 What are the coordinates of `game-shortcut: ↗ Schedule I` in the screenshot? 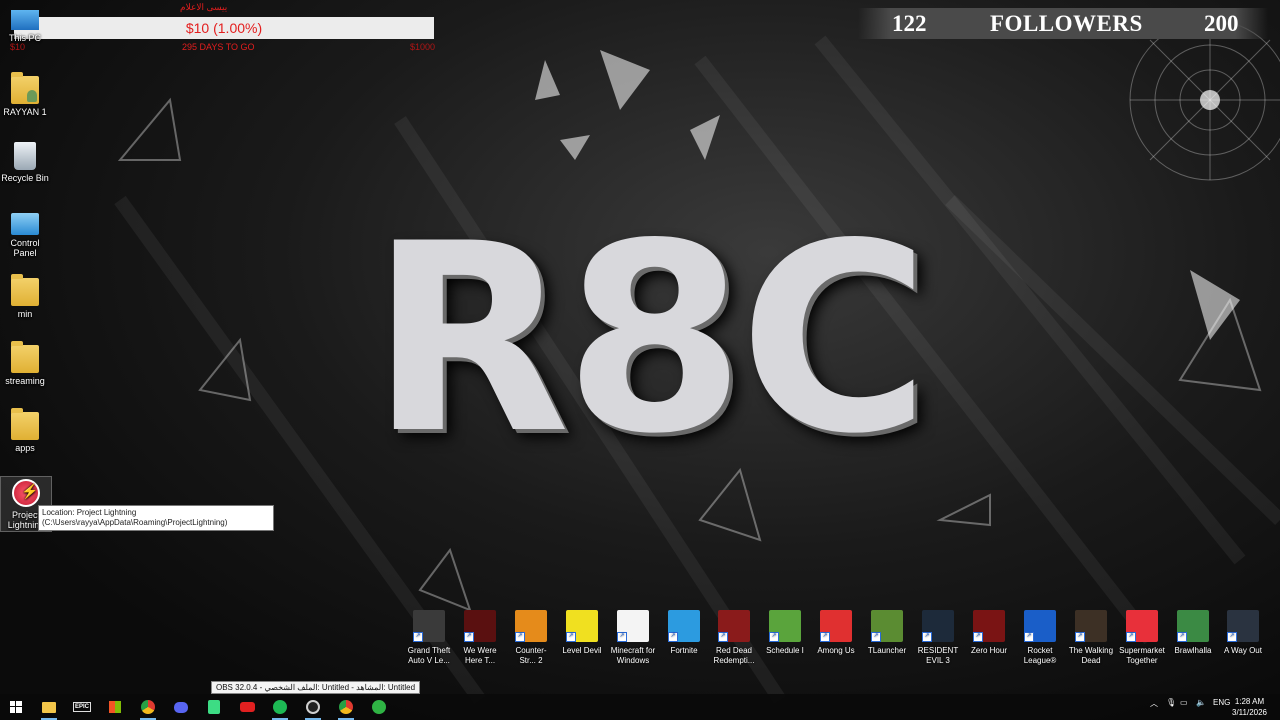 It's located at (785, 633).